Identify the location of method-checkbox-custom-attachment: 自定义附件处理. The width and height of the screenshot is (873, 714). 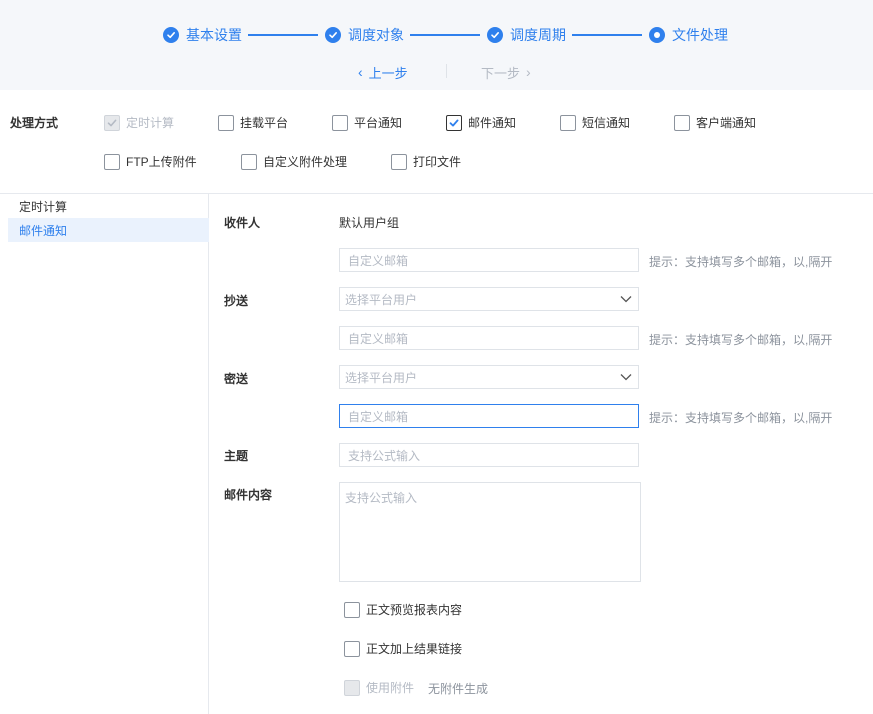
(294, 161).